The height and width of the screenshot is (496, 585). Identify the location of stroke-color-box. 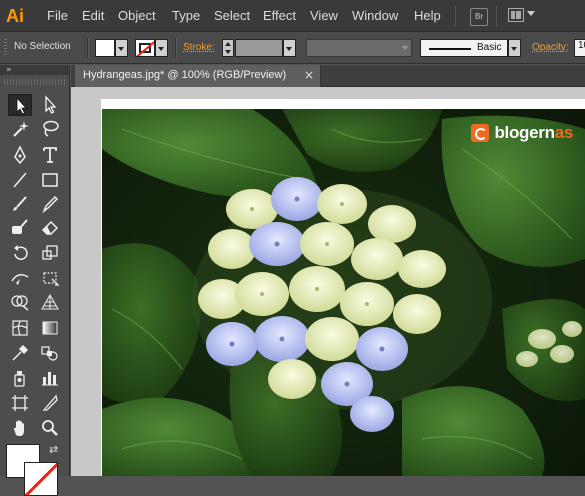
(41, 479).